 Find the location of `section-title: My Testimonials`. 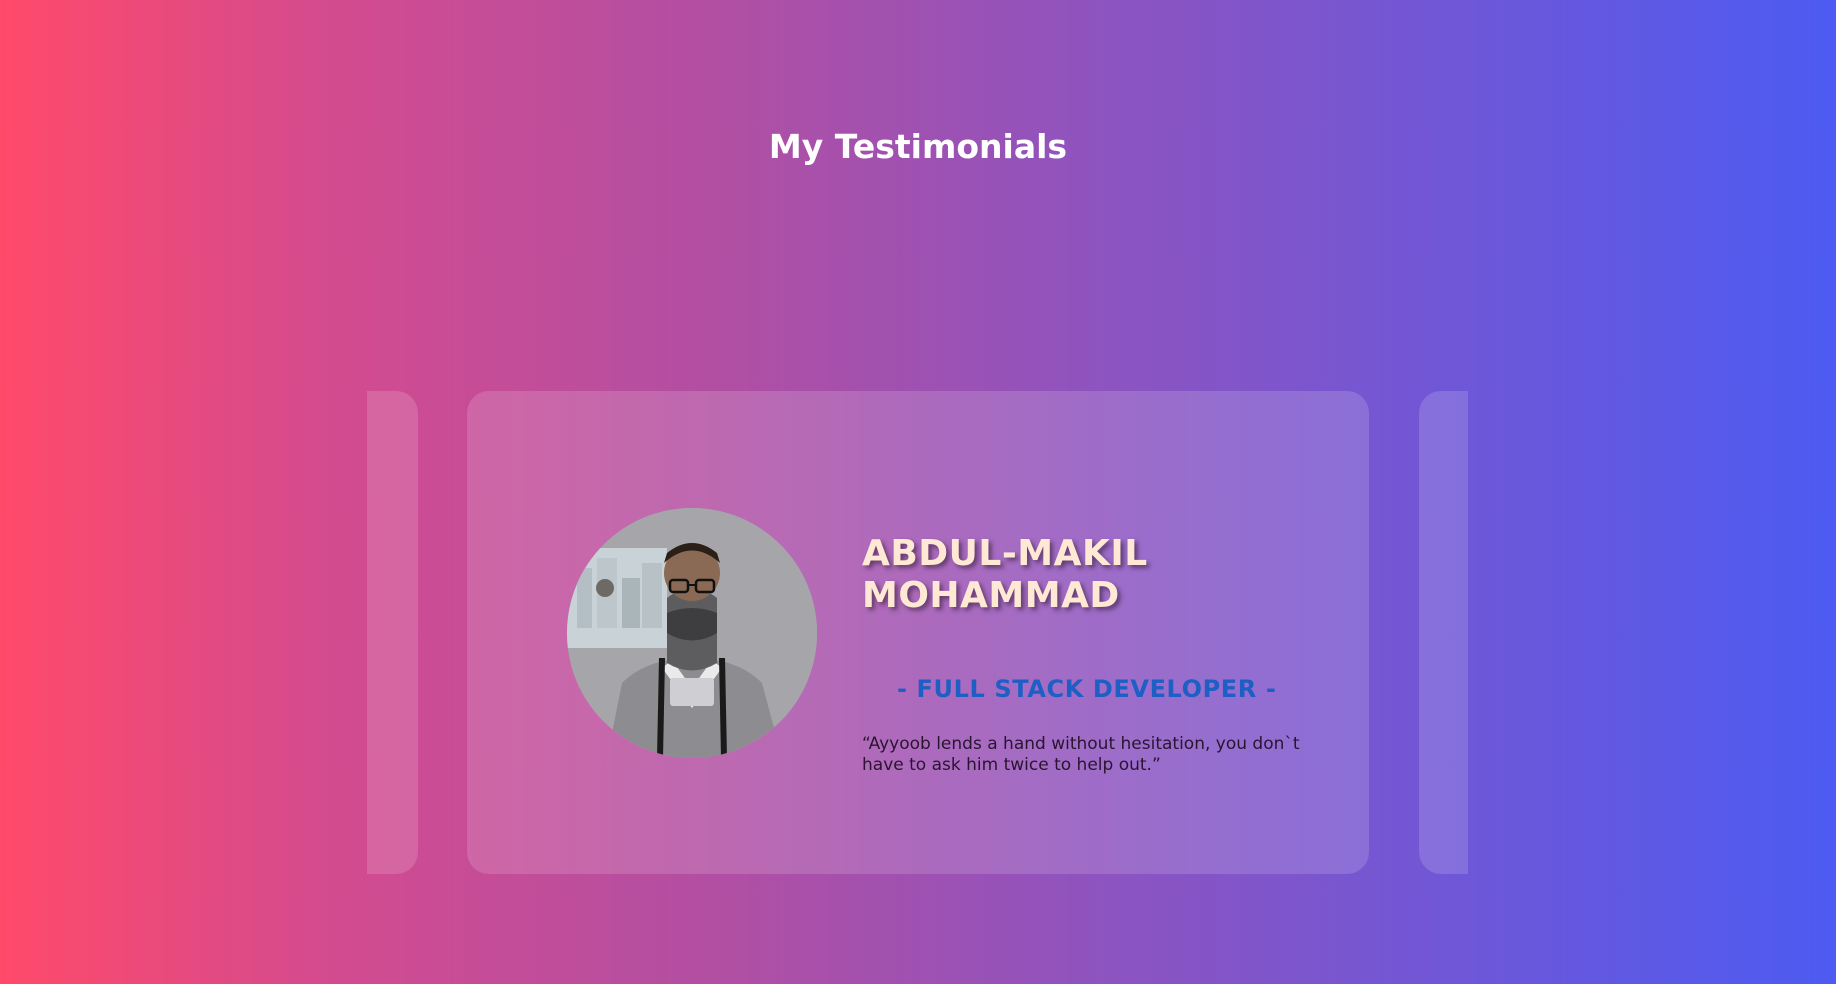

section-title: My Testimonials is located at coordinates (918, 146).